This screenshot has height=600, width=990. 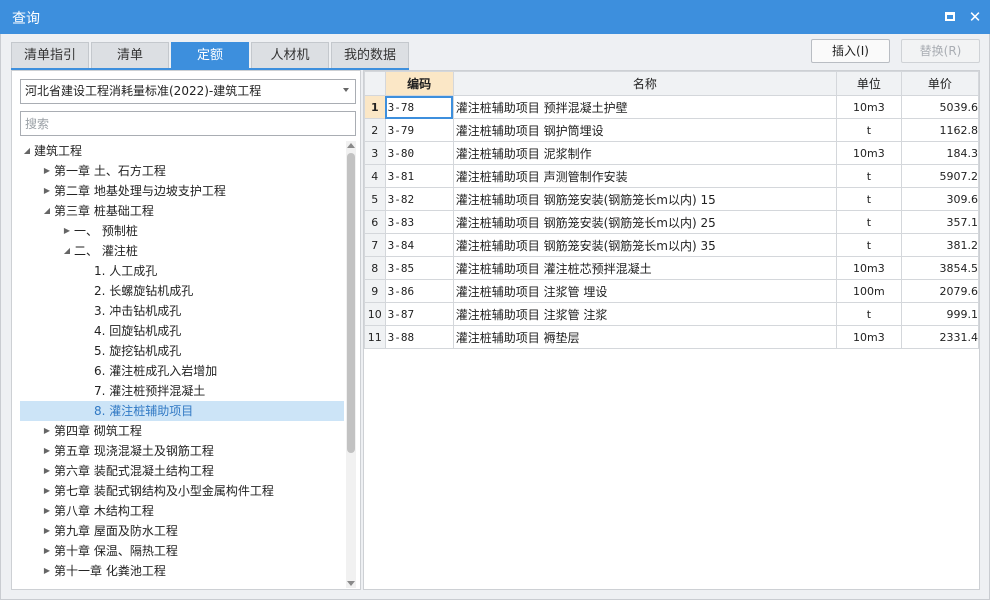 What do you see at coordinates (182, 411) in the screenshot?
I see `tree-node: 8. 灌注桩辅助项目` at bounding box center [182, 411].